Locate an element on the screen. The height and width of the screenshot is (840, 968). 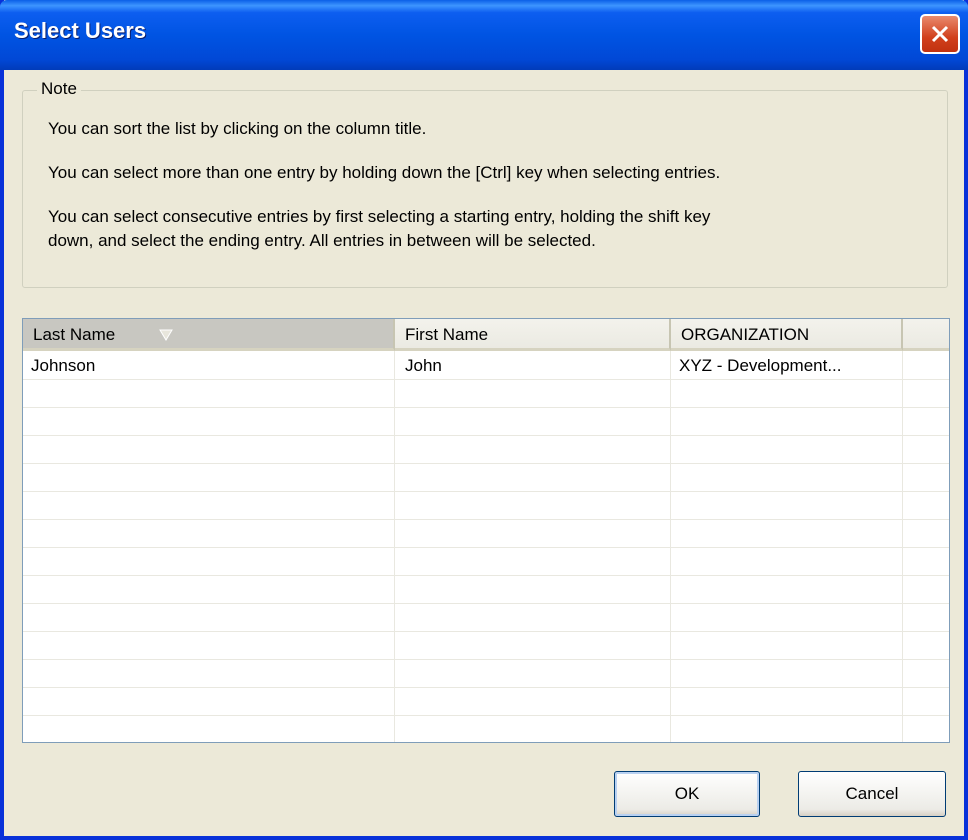
column-header-organization: ORGANIZATION is located at coordinates (787, 335).